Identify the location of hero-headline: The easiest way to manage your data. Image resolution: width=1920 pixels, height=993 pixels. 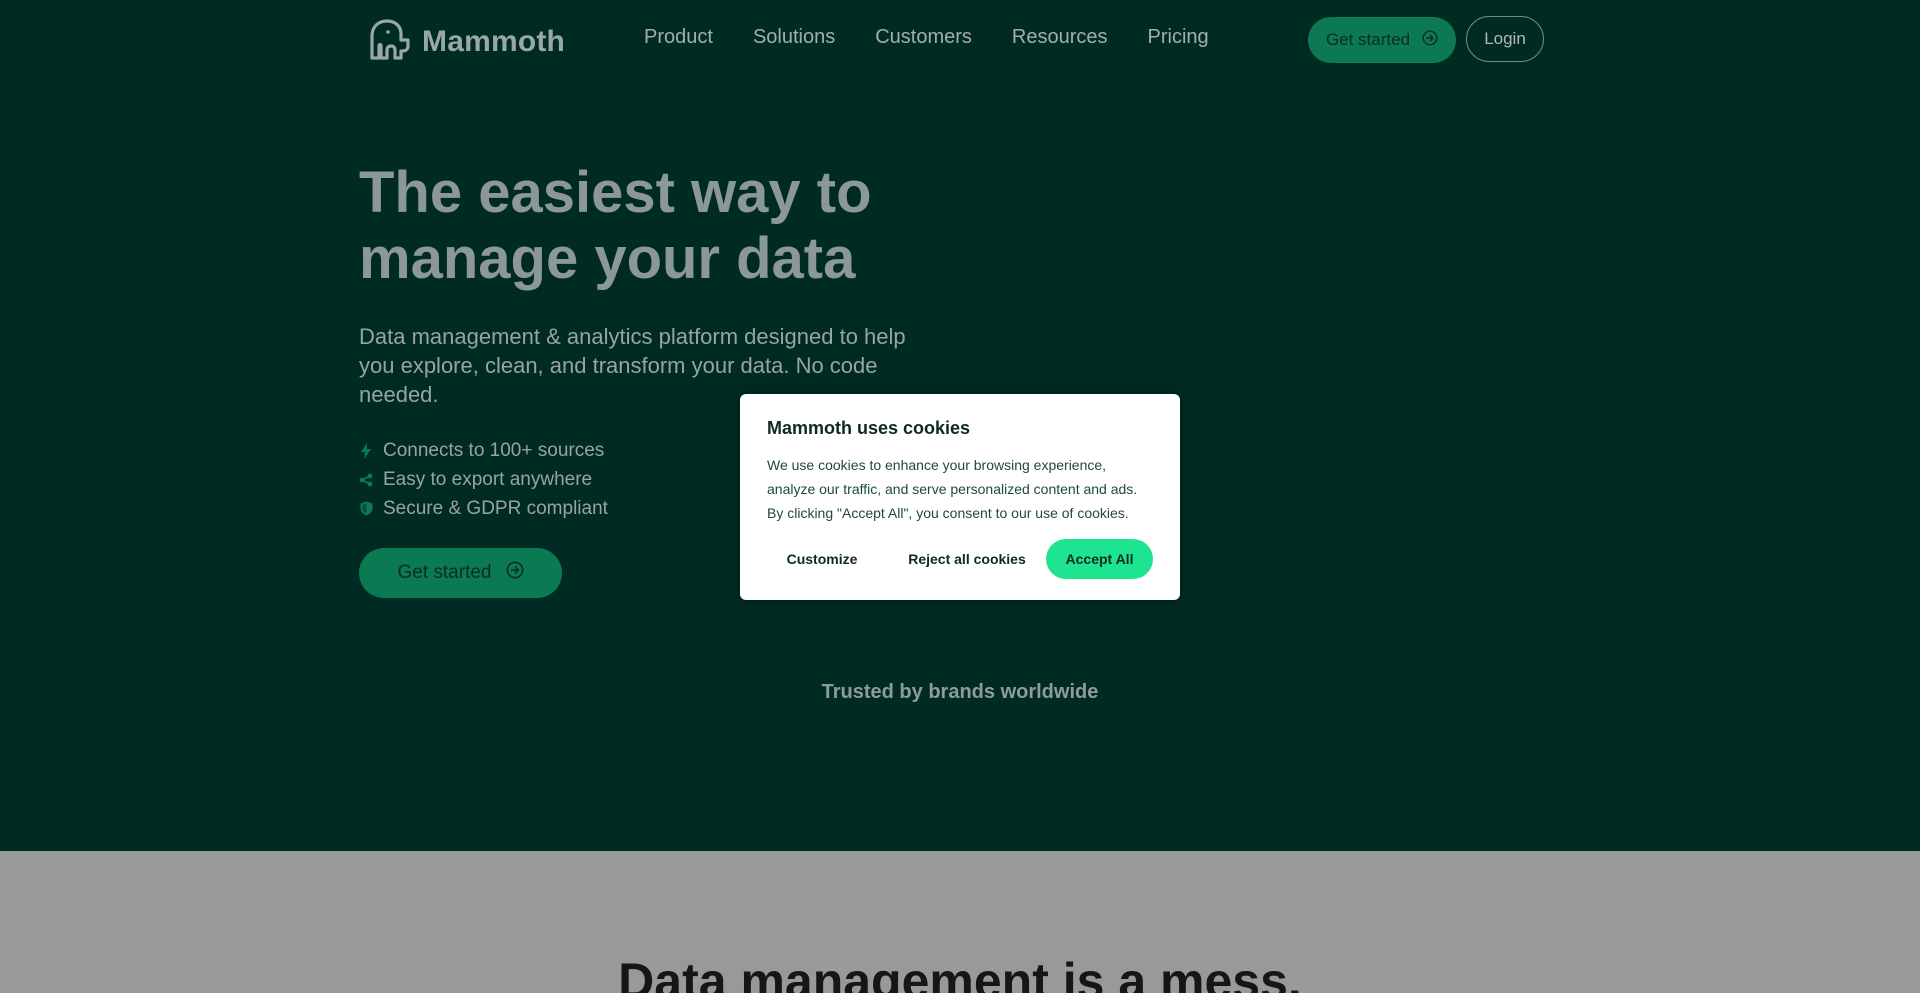
(615, 225).